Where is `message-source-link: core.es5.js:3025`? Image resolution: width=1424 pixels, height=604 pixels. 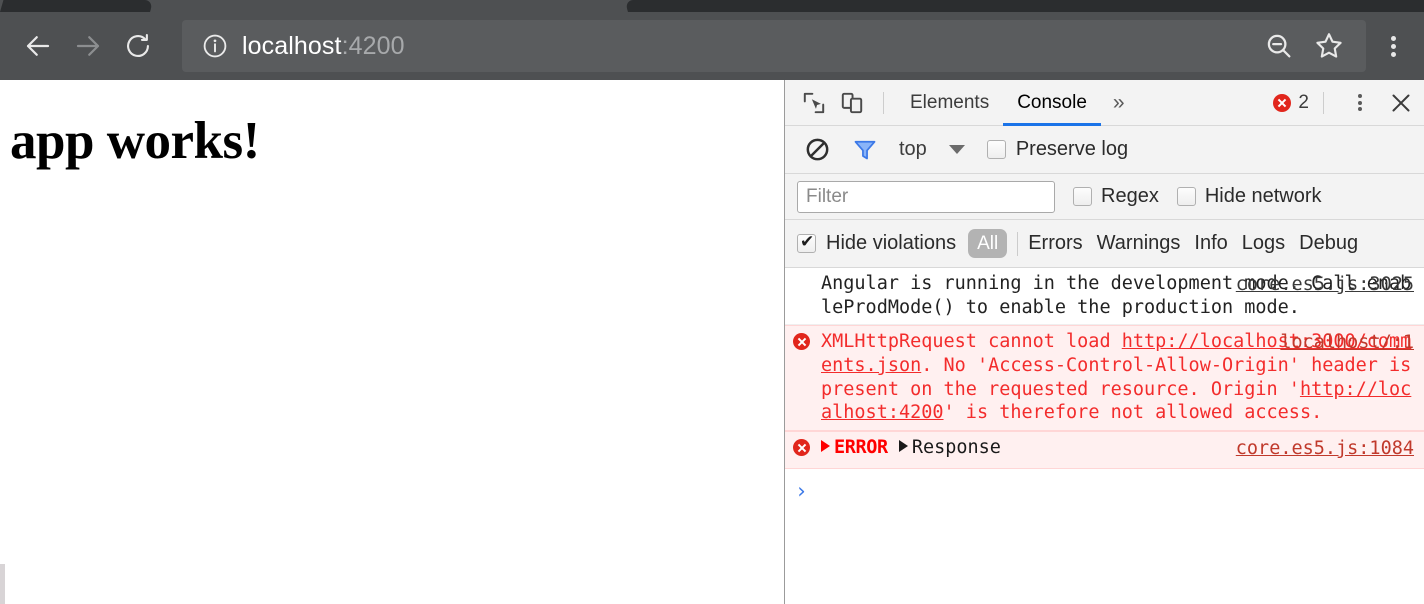
message-source-link: core.es5.js:3025 is located at coordinates (1325, 285).